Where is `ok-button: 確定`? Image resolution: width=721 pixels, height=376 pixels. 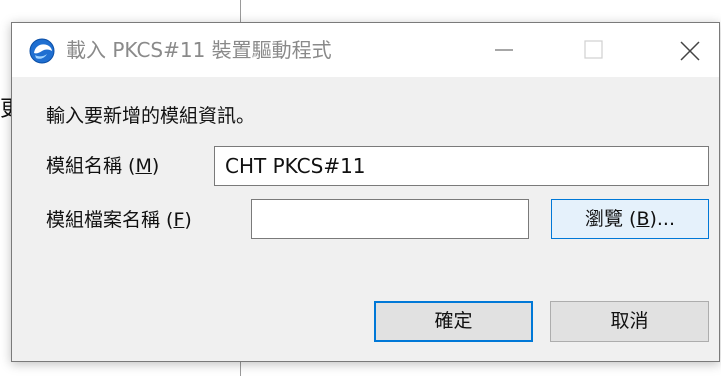 ok-button: 確定 is located at coordinates (453, 321).